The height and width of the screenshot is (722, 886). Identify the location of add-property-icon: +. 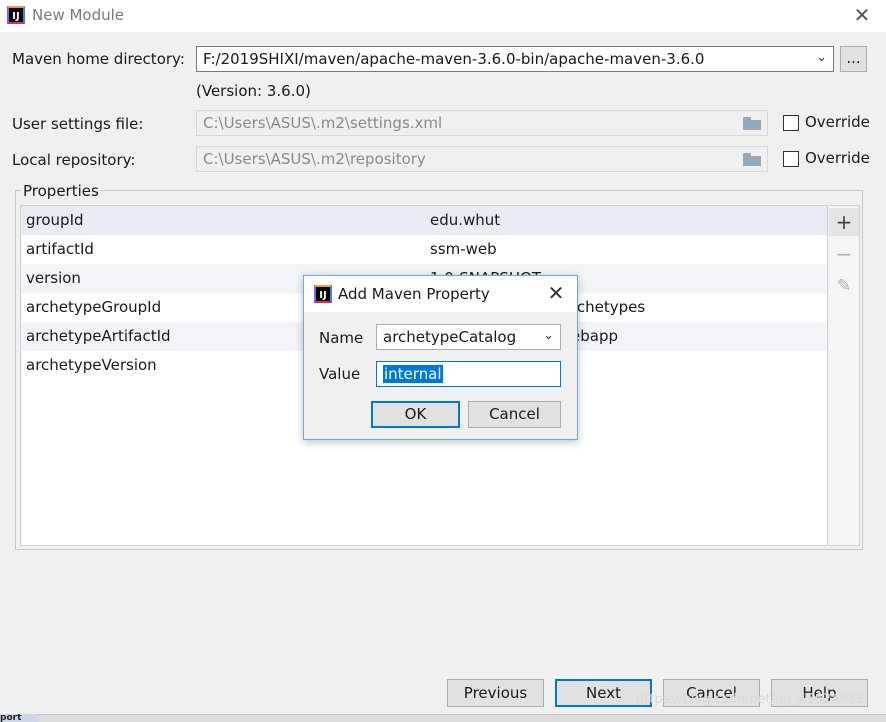
(844, 222).